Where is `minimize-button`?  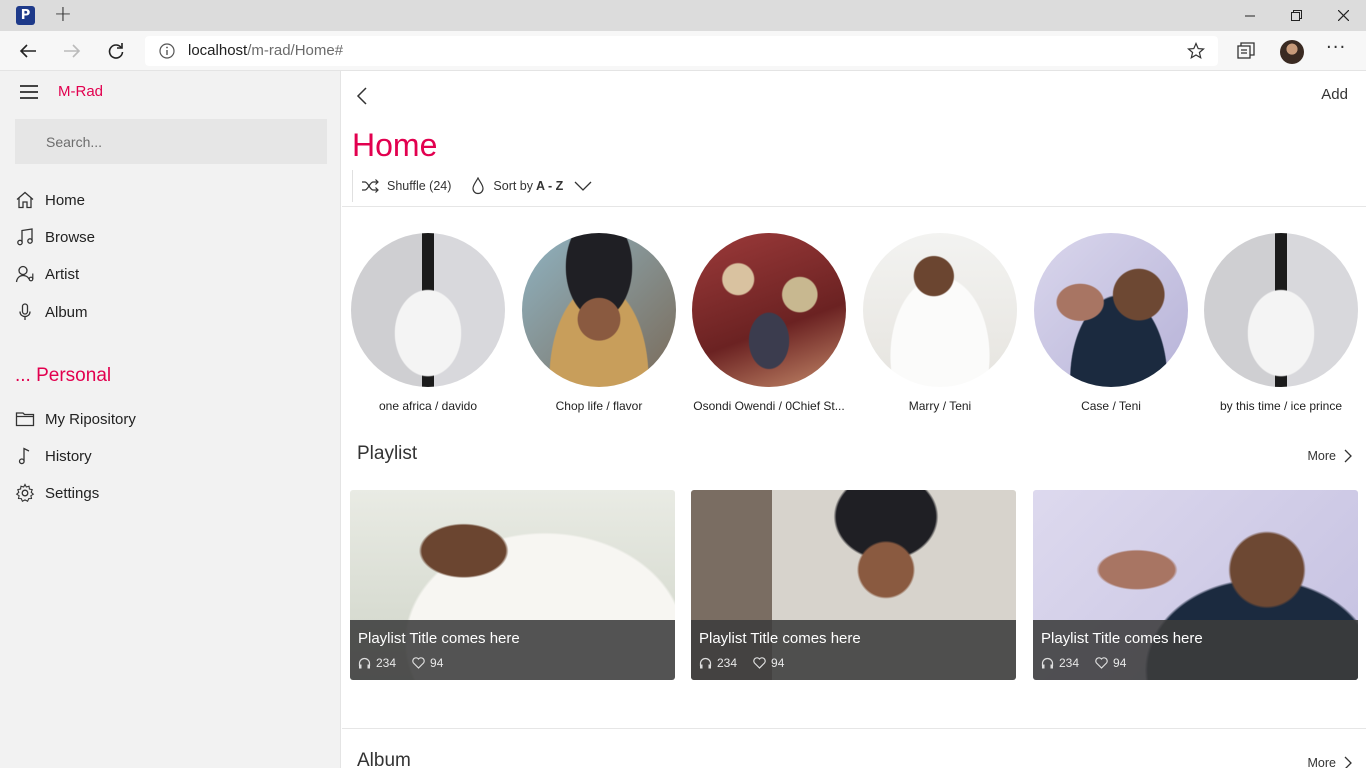
minimize-button is located at coordinates (1250, 15).